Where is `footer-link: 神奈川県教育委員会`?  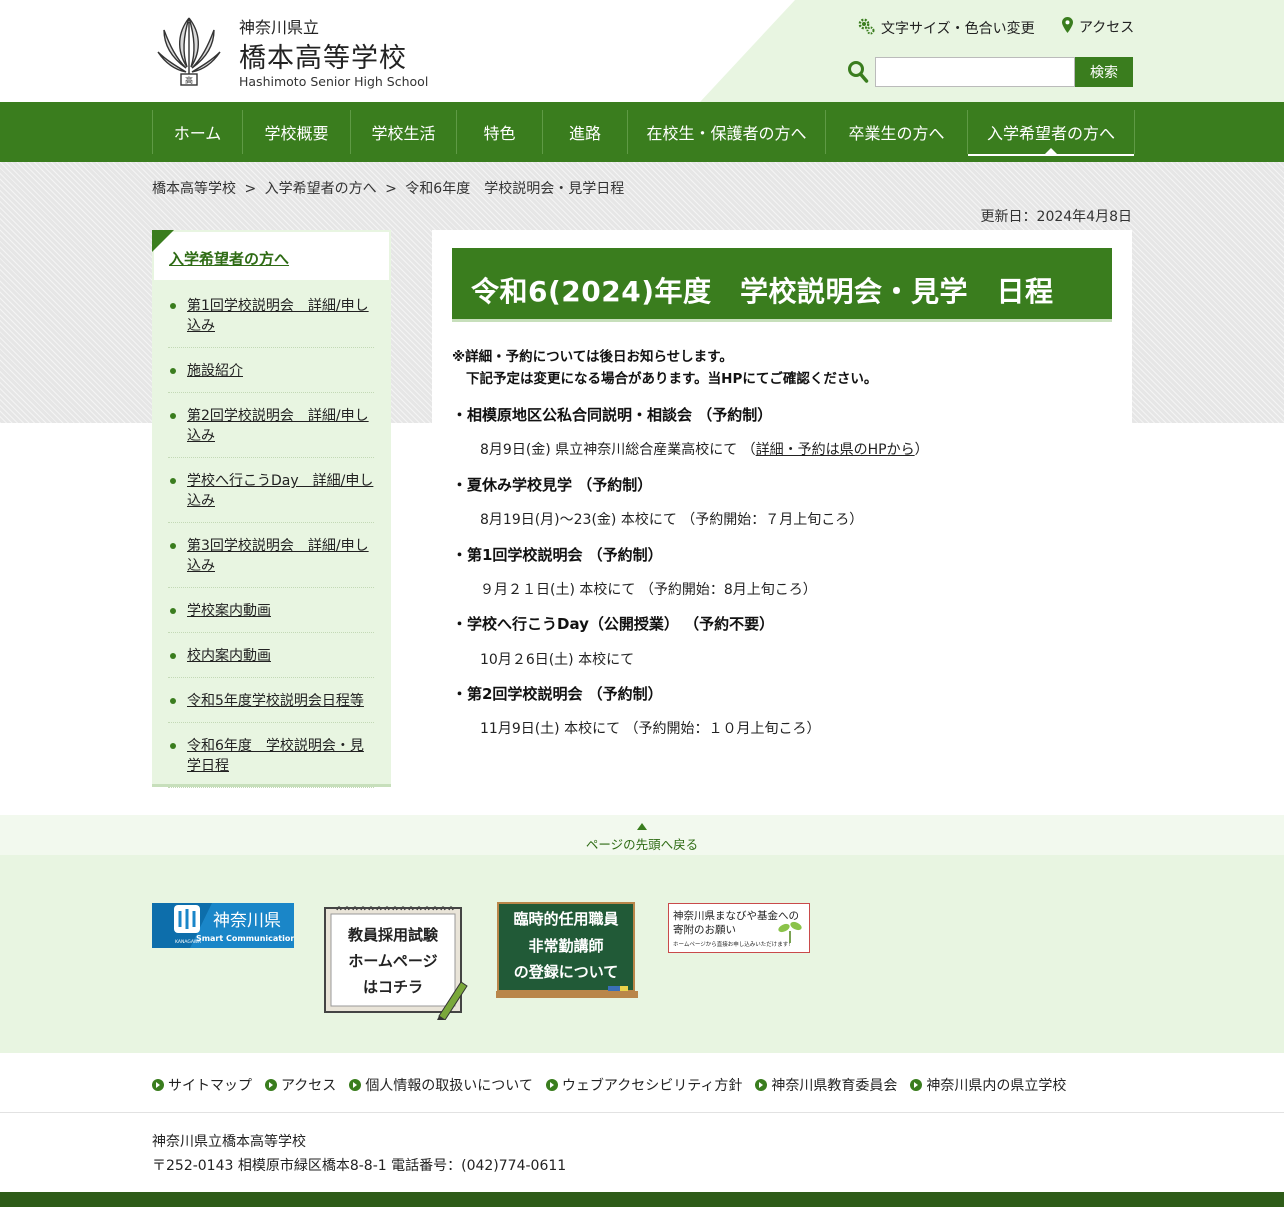
footer-link: 神奈川県教育委員会 is located at coordinates (826, 1085).